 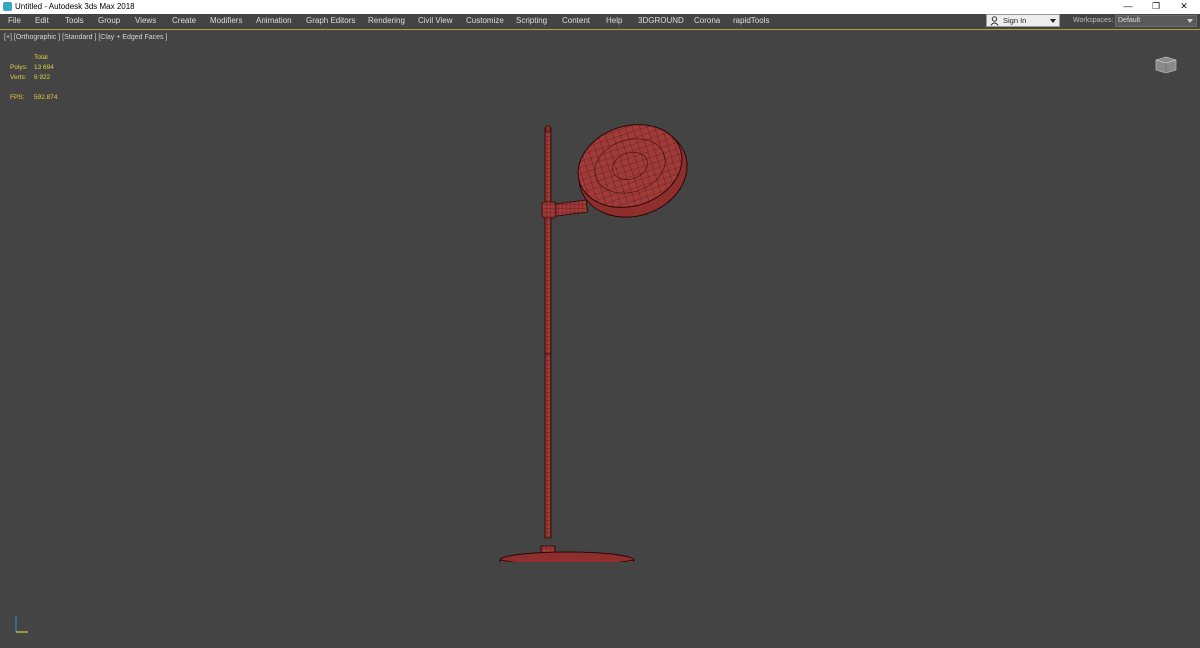 I want to click on menu-civil-view: Civil View, so click(x=435, y=21).